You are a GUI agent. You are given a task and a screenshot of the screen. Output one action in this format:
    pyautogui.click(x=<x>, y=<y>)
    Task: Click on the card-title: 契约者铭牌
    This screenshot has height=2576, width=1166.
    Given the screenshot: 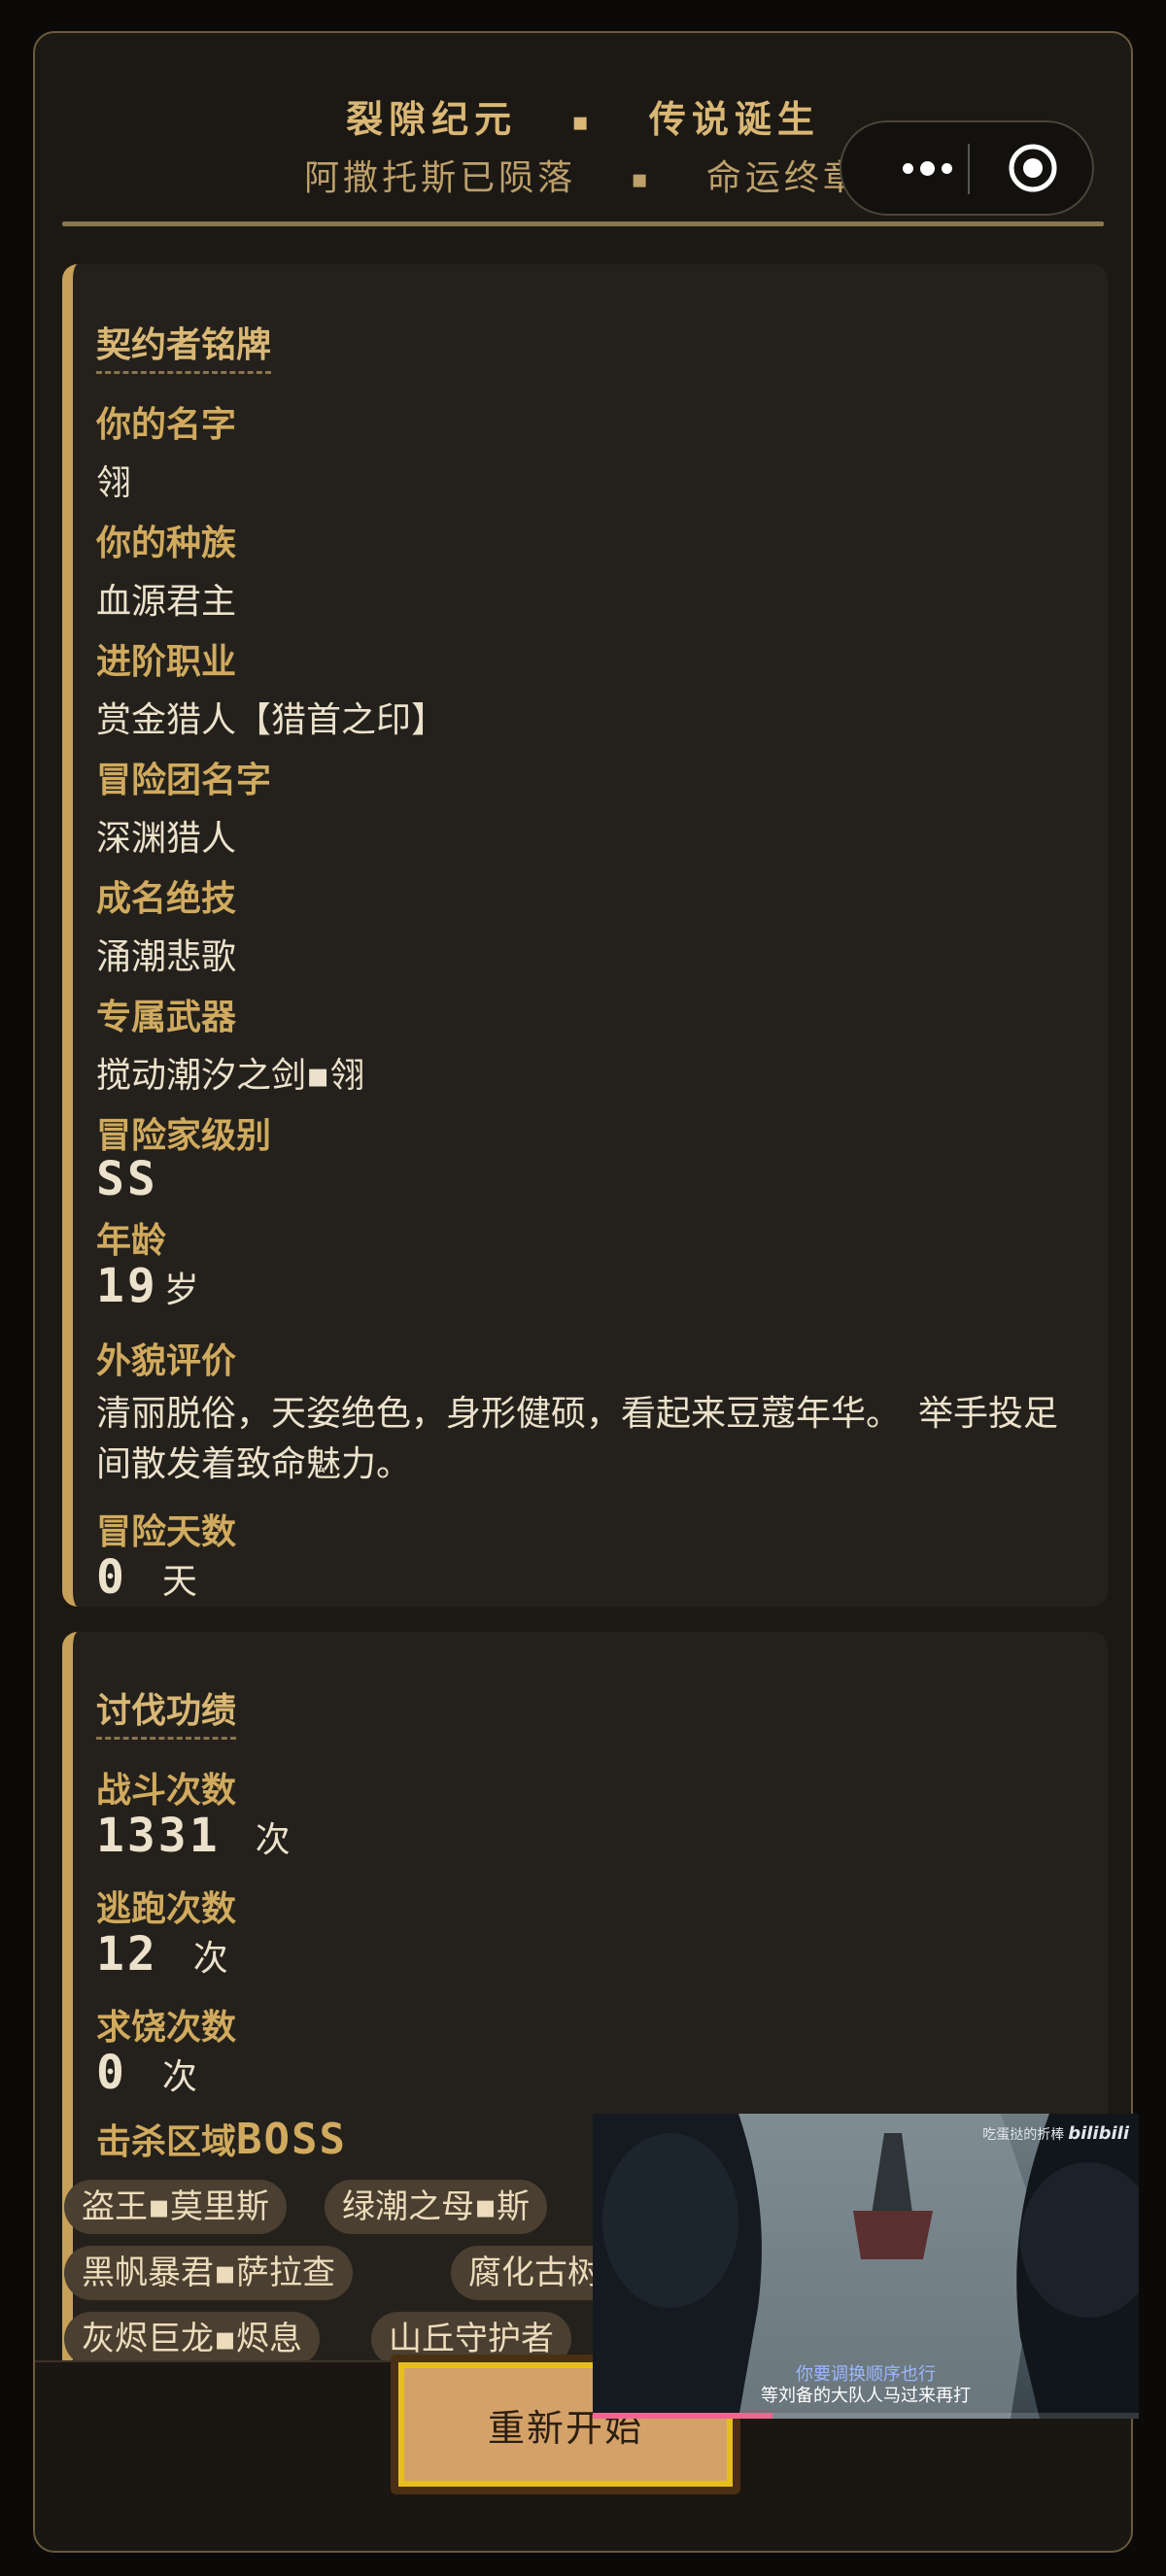 What is the action you would take?
    pyautogui.click(x=184, y=345)
    